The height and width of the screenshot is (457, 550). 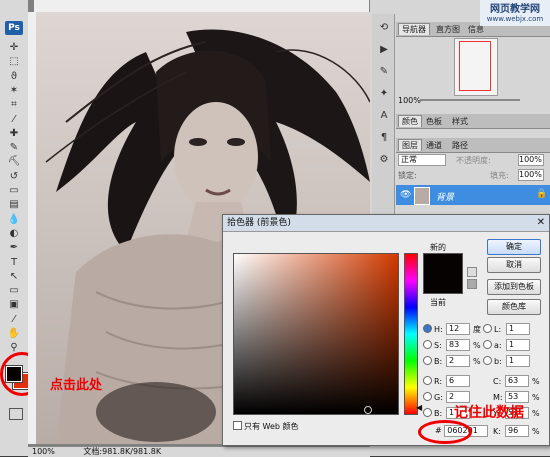 I want to click on web-safe-icon, so click(x=472, y=284).